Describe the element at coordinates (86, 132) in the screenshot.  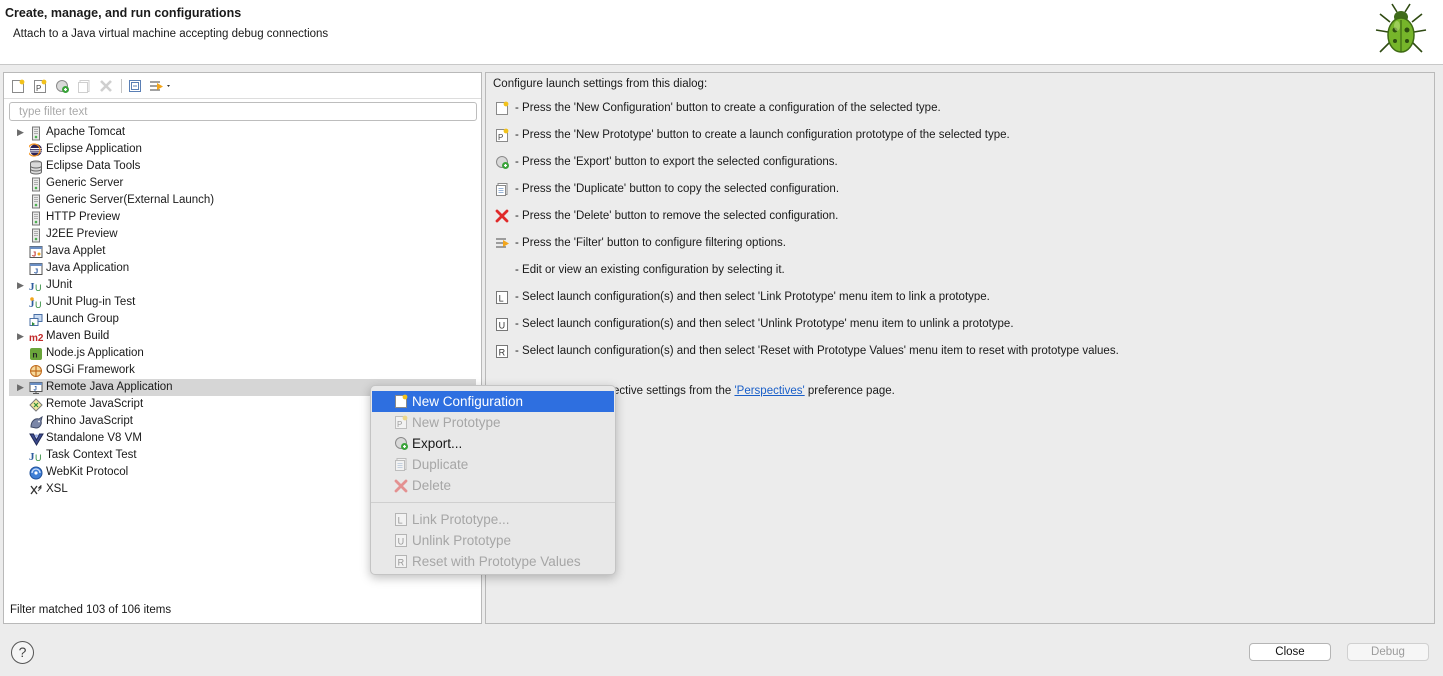
I see `tree-item-label: Apache Tomcat` at that location.